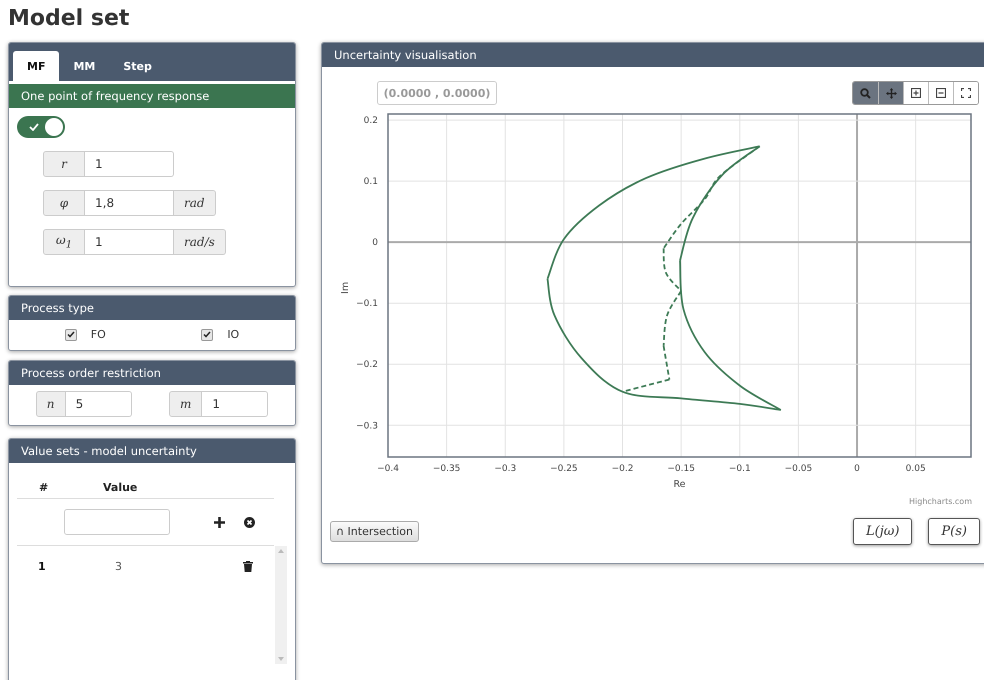 The width and height of the screenshot is (984, 680). What do you see at coordinates (64, 203) in the screenshot?
I see `symbol-label: φ` at bounding box center [64, 203].